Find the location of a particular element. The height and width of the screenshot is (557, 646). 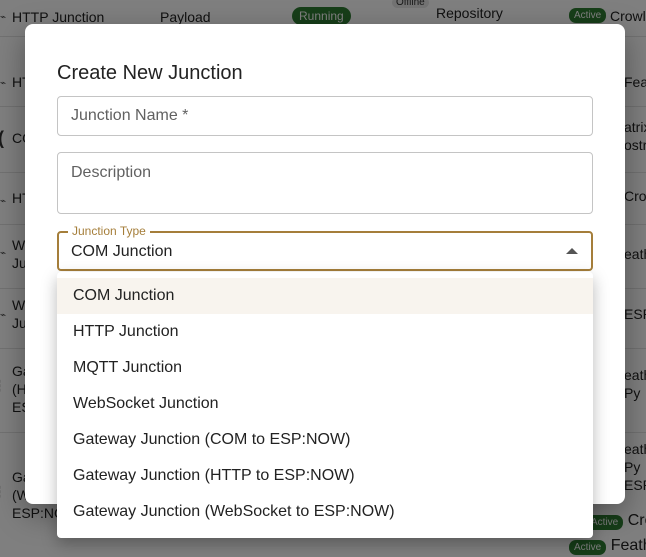

option-gateway-com-espnow: Gateway Junction (COM to ESP:NOW) is located at coordinates (325, 440).